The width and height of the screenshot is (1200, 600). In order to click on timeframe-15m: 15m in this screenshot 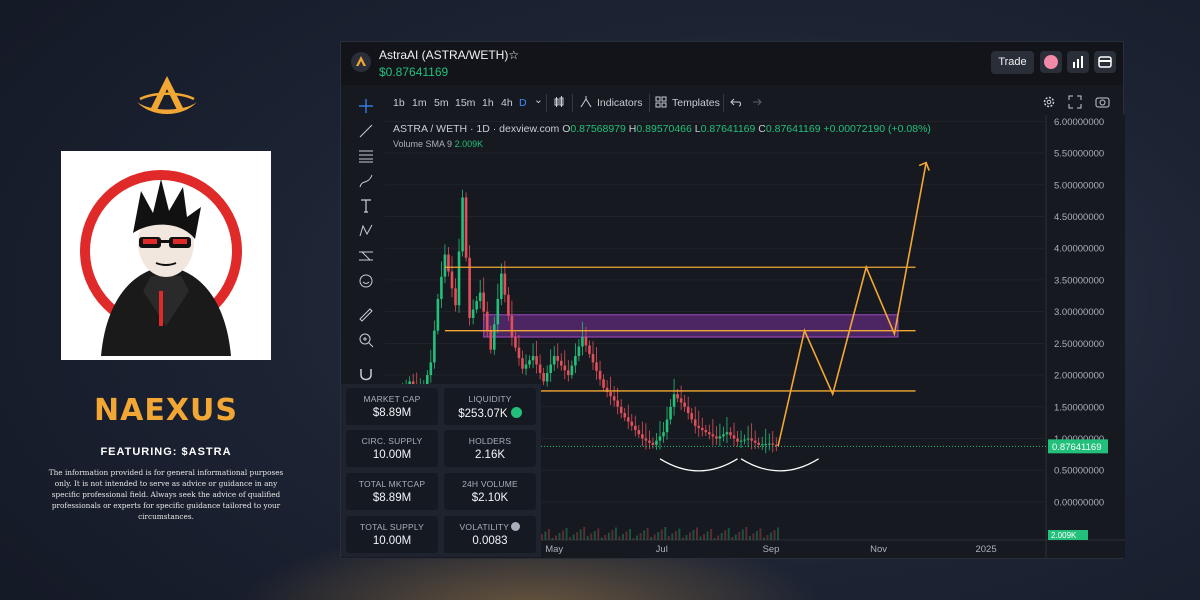, I will do `click(465, 103)`.